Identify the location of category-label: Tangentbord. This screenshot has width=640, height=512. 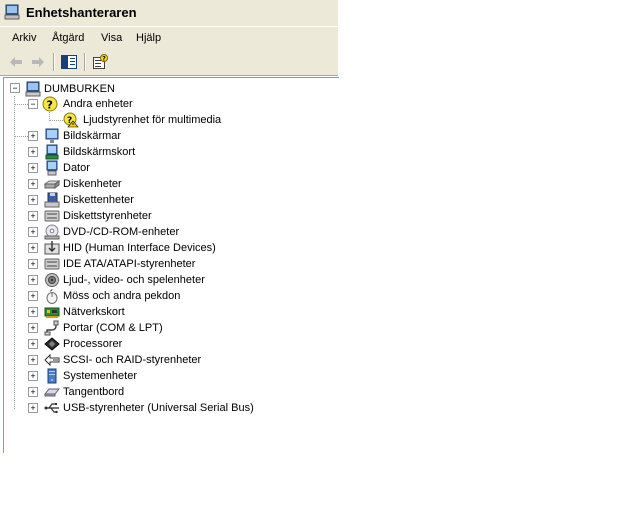
(93, 392).